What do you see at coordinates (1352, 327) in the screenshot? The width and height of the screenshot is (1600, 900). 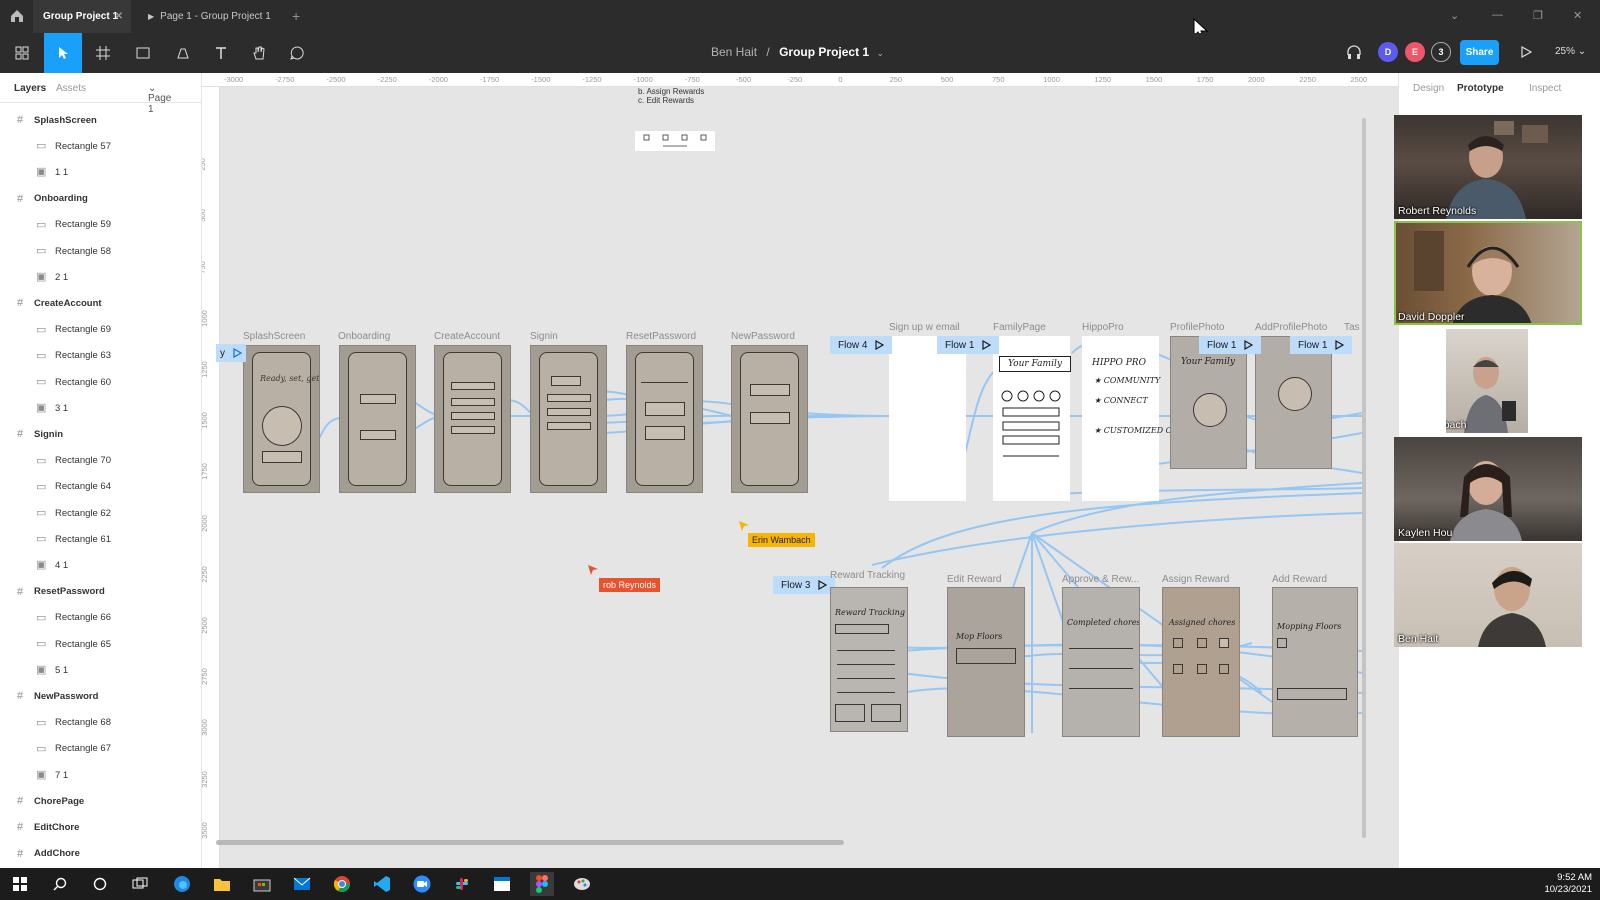 I see `frame-label: Tas` at bounding box center [1352, 327].